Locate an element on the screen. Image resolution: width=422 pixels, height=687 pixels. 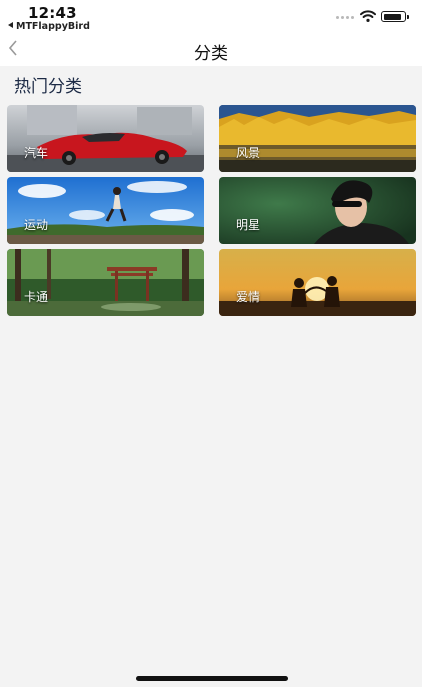
signal-dots-icon is located at coordinates (345, 17).